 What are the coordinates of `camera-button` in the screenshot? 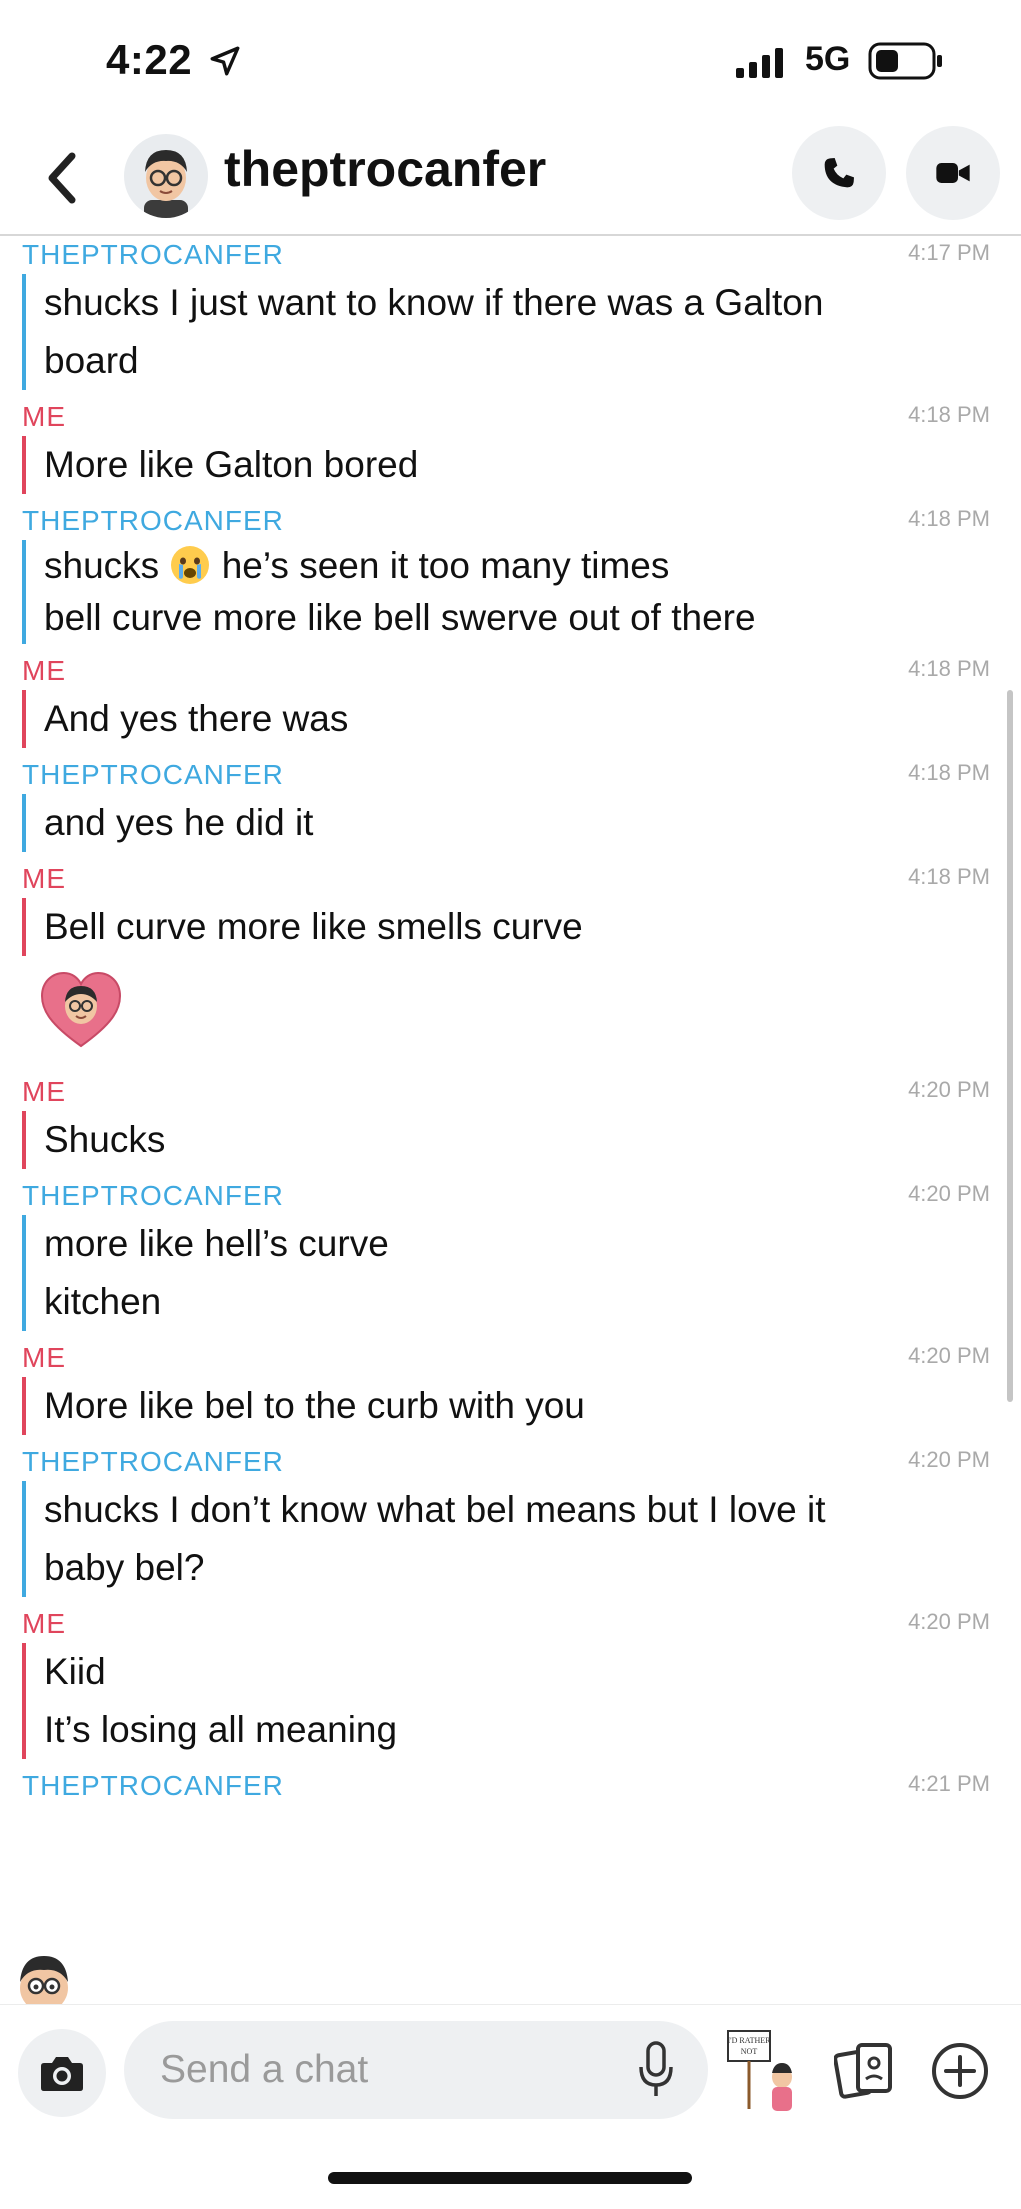 It's located at (62, 2073).